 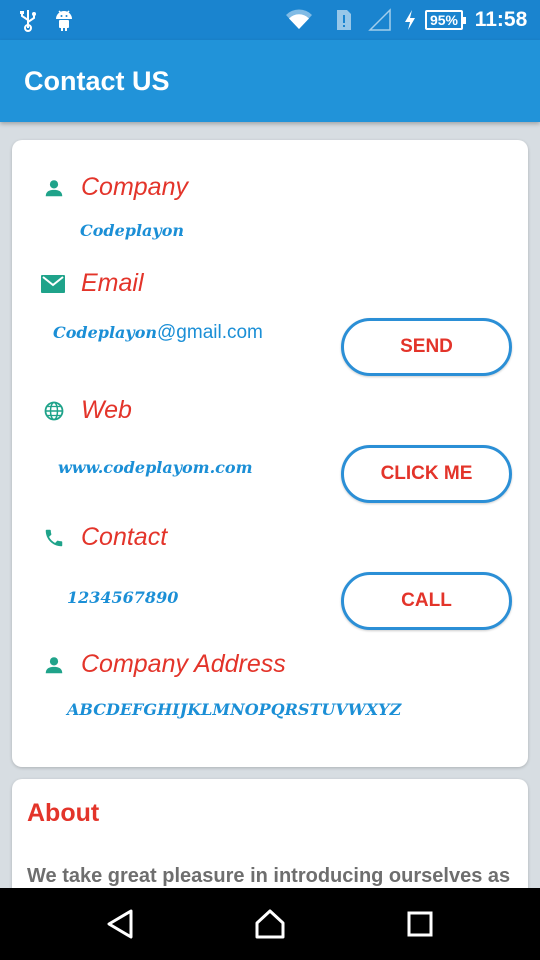 What do you see at coordinates (270, 20) in the screenshot?
I see `status-bar: 95% 11:58` at bounding box center [270, 20].